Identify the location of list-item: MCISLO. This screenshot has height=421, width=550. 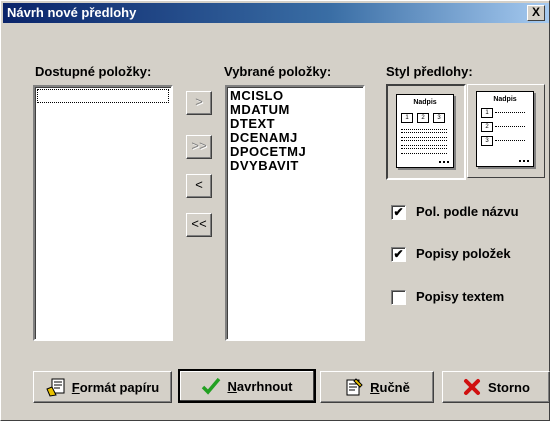
(295, 96).